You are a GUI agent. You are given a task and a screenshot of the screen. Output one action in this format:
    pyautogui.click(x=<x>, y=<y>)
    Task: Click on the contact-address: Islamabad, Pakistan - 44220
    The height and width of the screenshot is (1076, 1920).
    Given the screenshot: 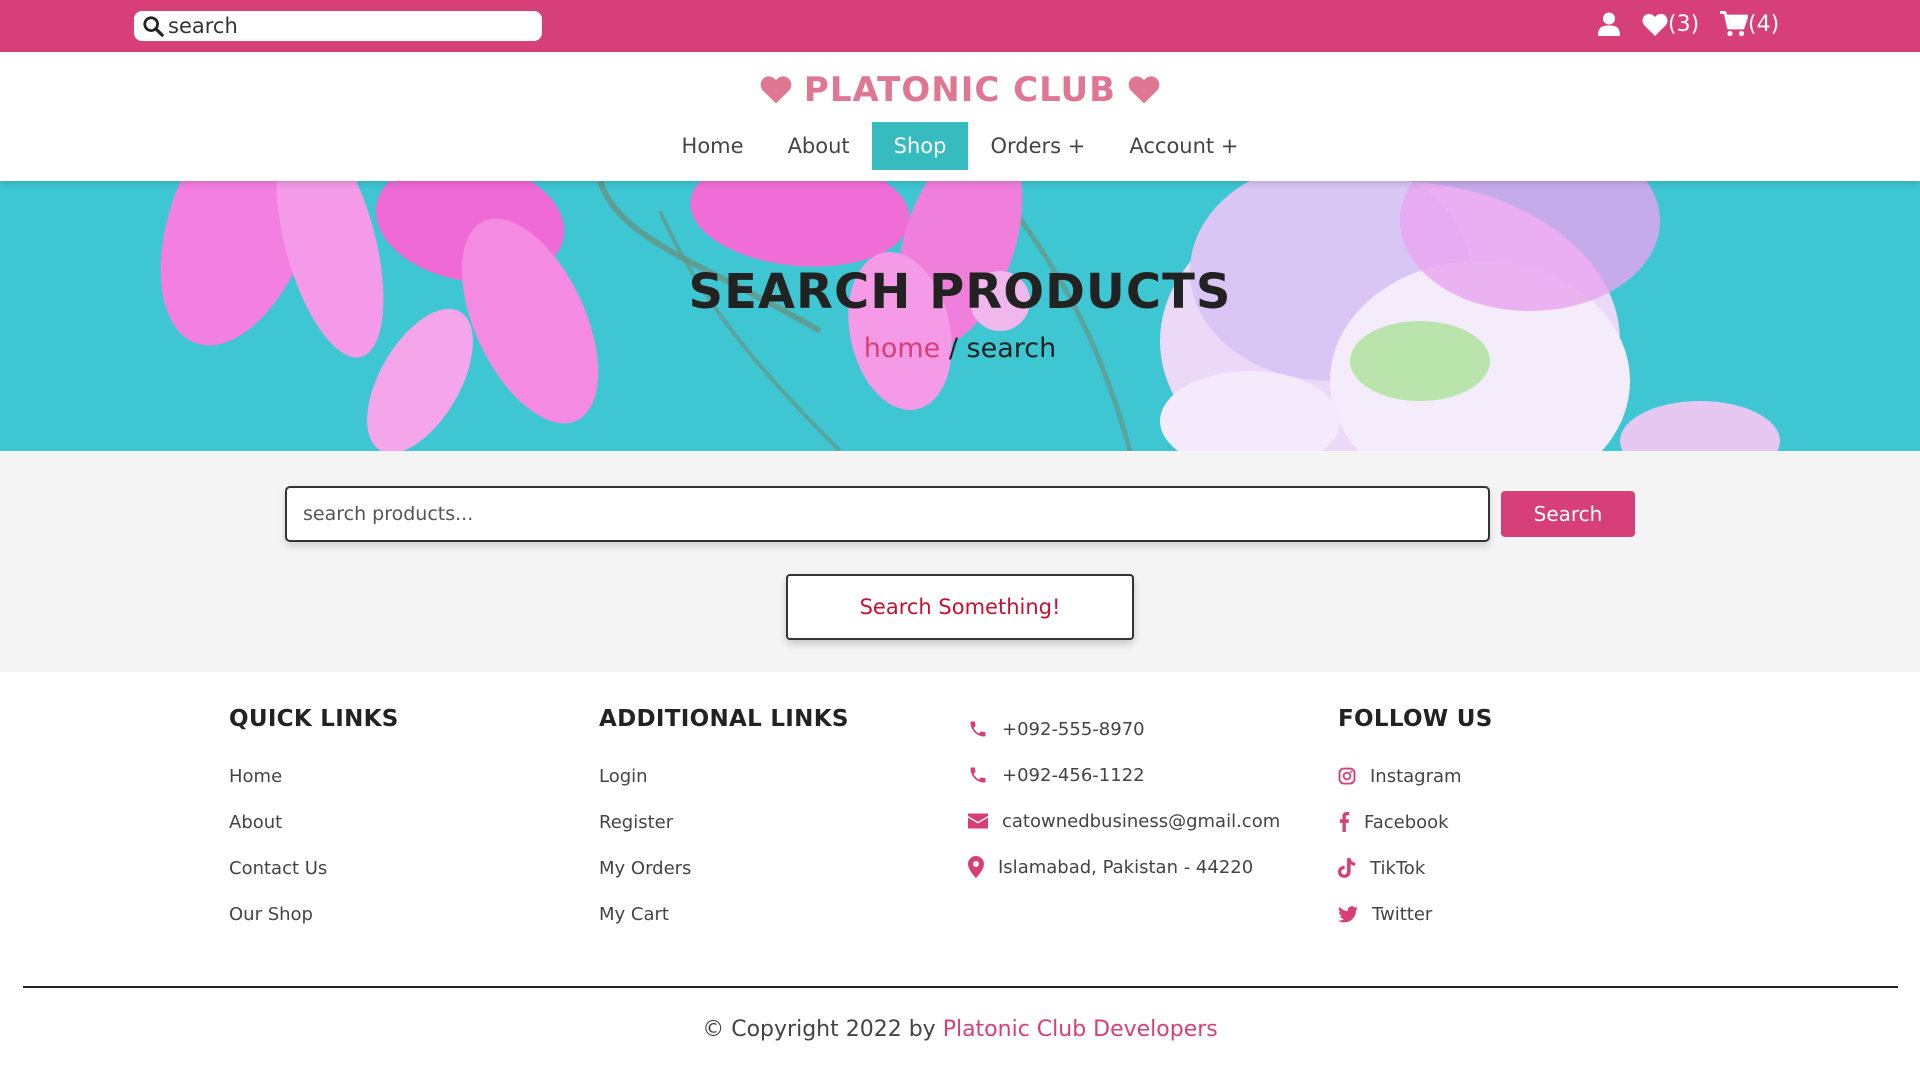 What is the action you would take?
    pyautogui.click(x=1124, y=867)
    